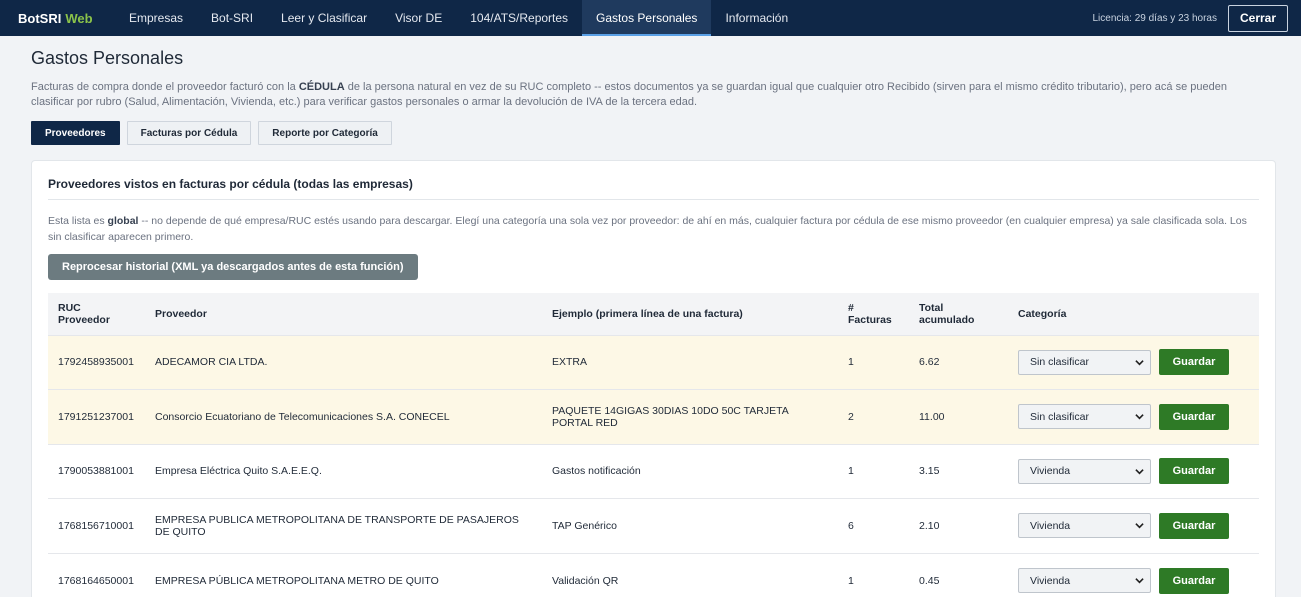 This screenshot has height=597, width=1301. Describe the element at coordinates (40, 18) in the screenshot. I see `brand-name: BotSRI` at that location.